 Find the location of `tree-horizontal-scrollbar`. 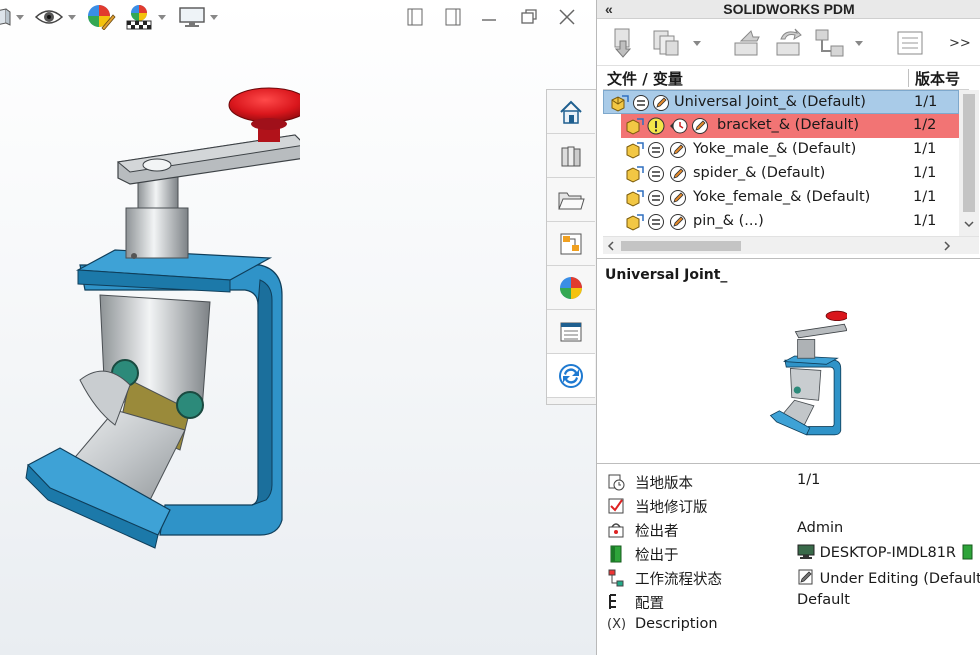

tree-horizontal-scrollbar is located at coordinates (791, 245).